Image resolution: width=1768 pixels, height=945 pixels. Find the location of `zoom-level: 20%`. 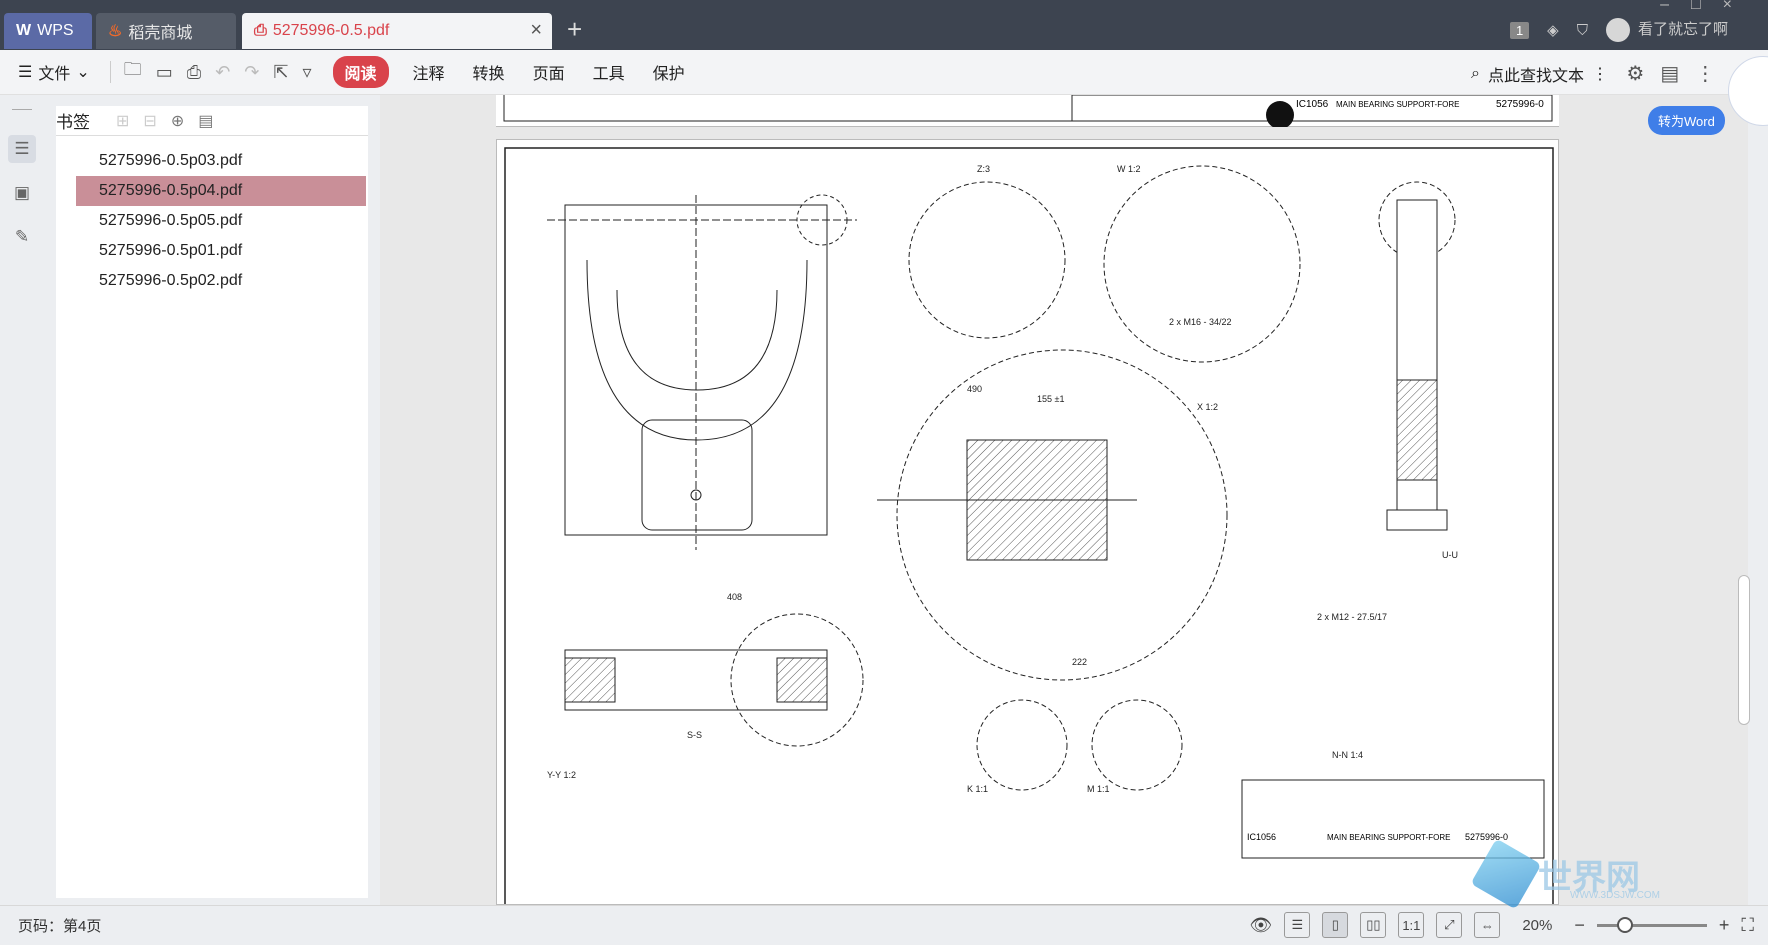

zoom-level: 20% is located at coordinates (1537, 925).